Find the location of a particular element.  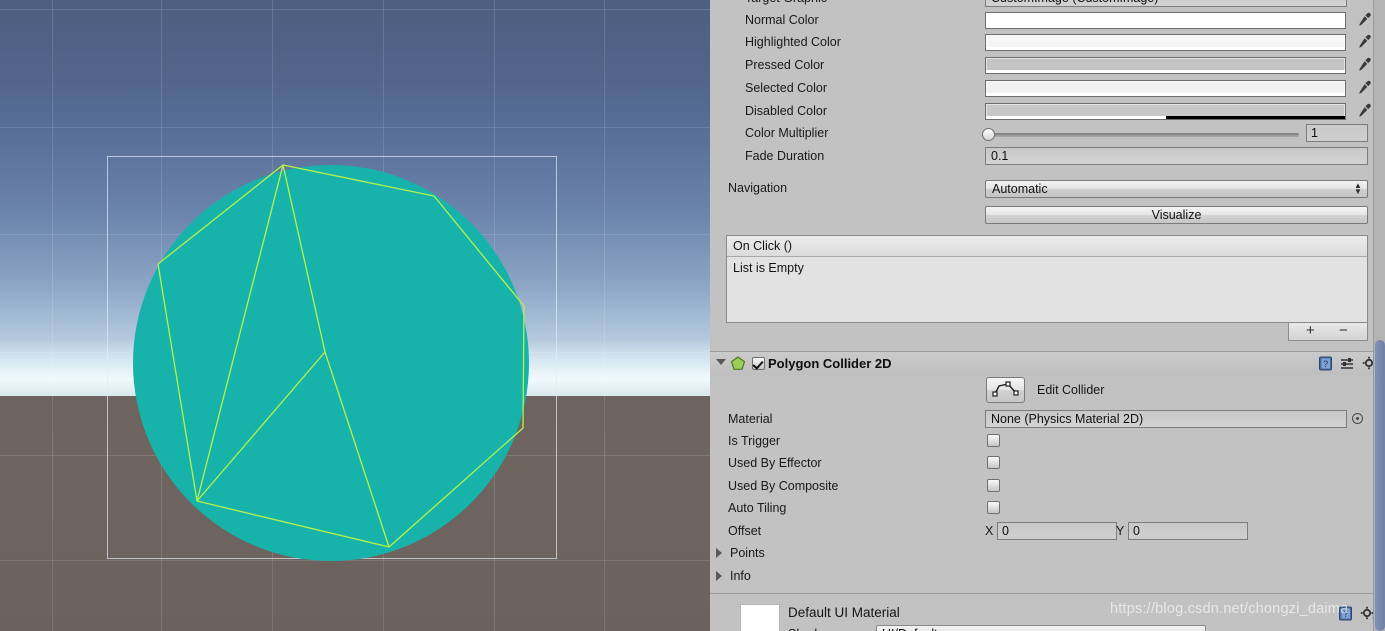

inspector-scrollbar is located at coordinates (1379, 315).